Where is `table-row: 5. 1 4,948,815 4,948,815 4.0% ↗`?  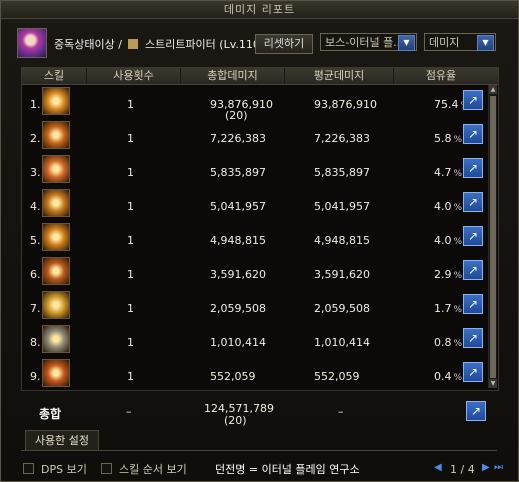 table-row: 5. 1 4,948,815 4,948,815 4.0% ↗ is located at coordinates (255, 238).